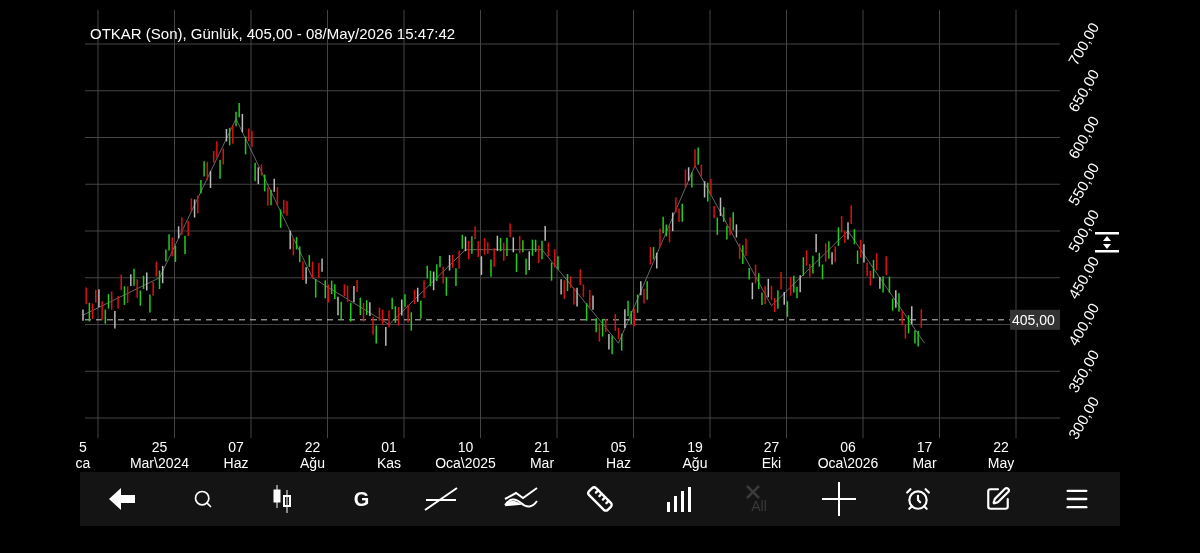  Describe the element at coordinates (924, 447) in the screenshot. I see `x-axis-day: 17` at that location.